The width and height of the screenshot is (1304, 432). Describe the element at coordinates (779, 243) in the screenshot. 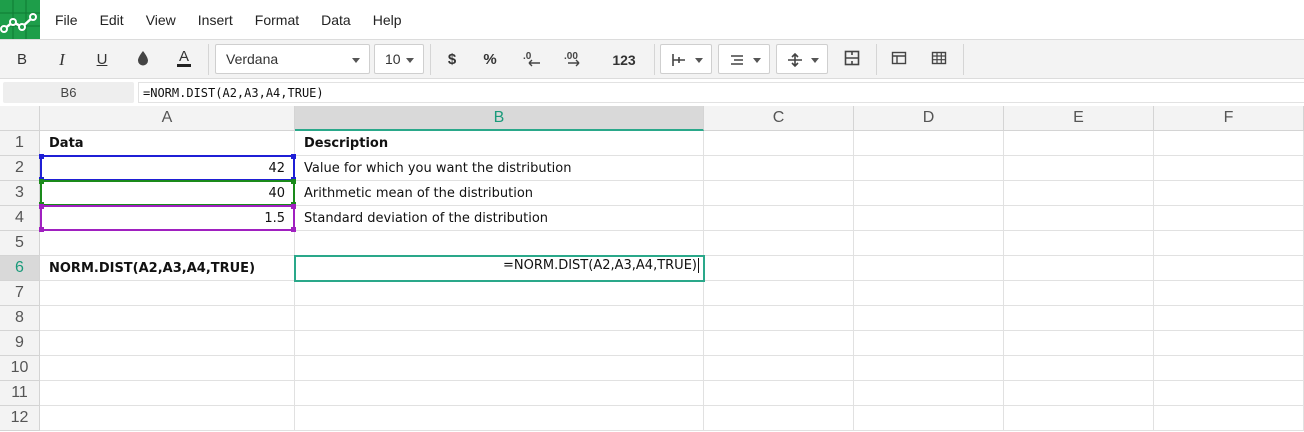

I see `cell-c5` at that location.